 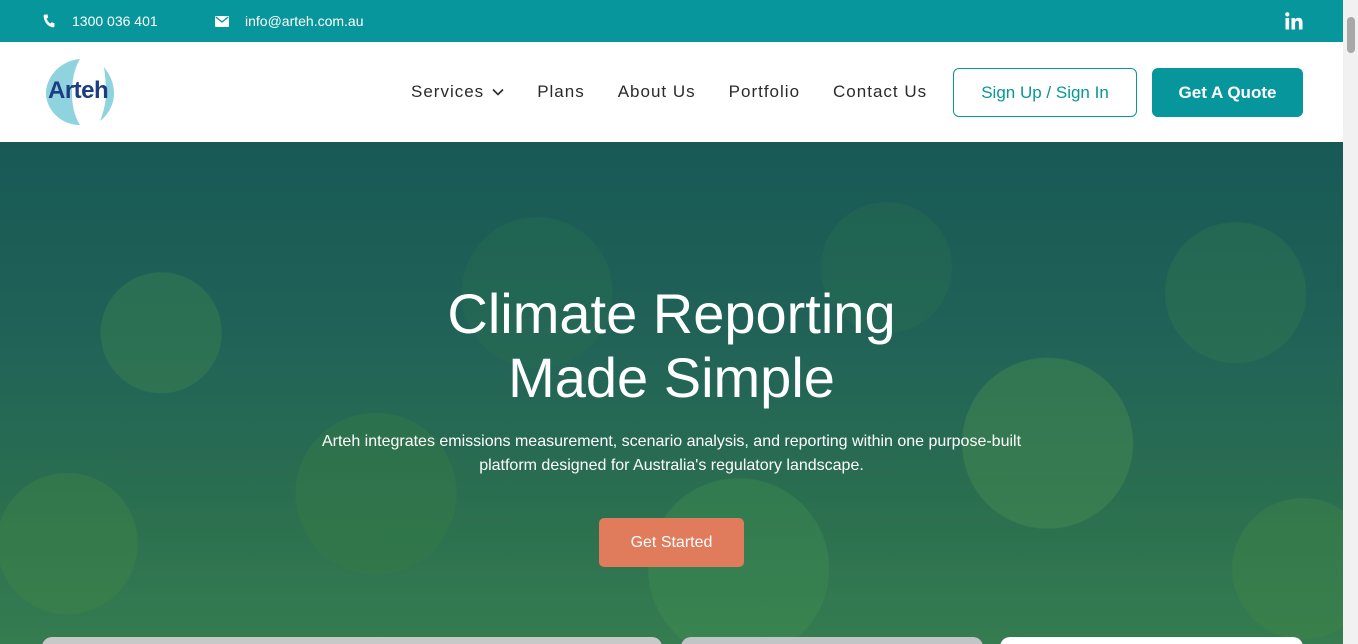 I want to click on phone-icon, so click(x=49, y=21).